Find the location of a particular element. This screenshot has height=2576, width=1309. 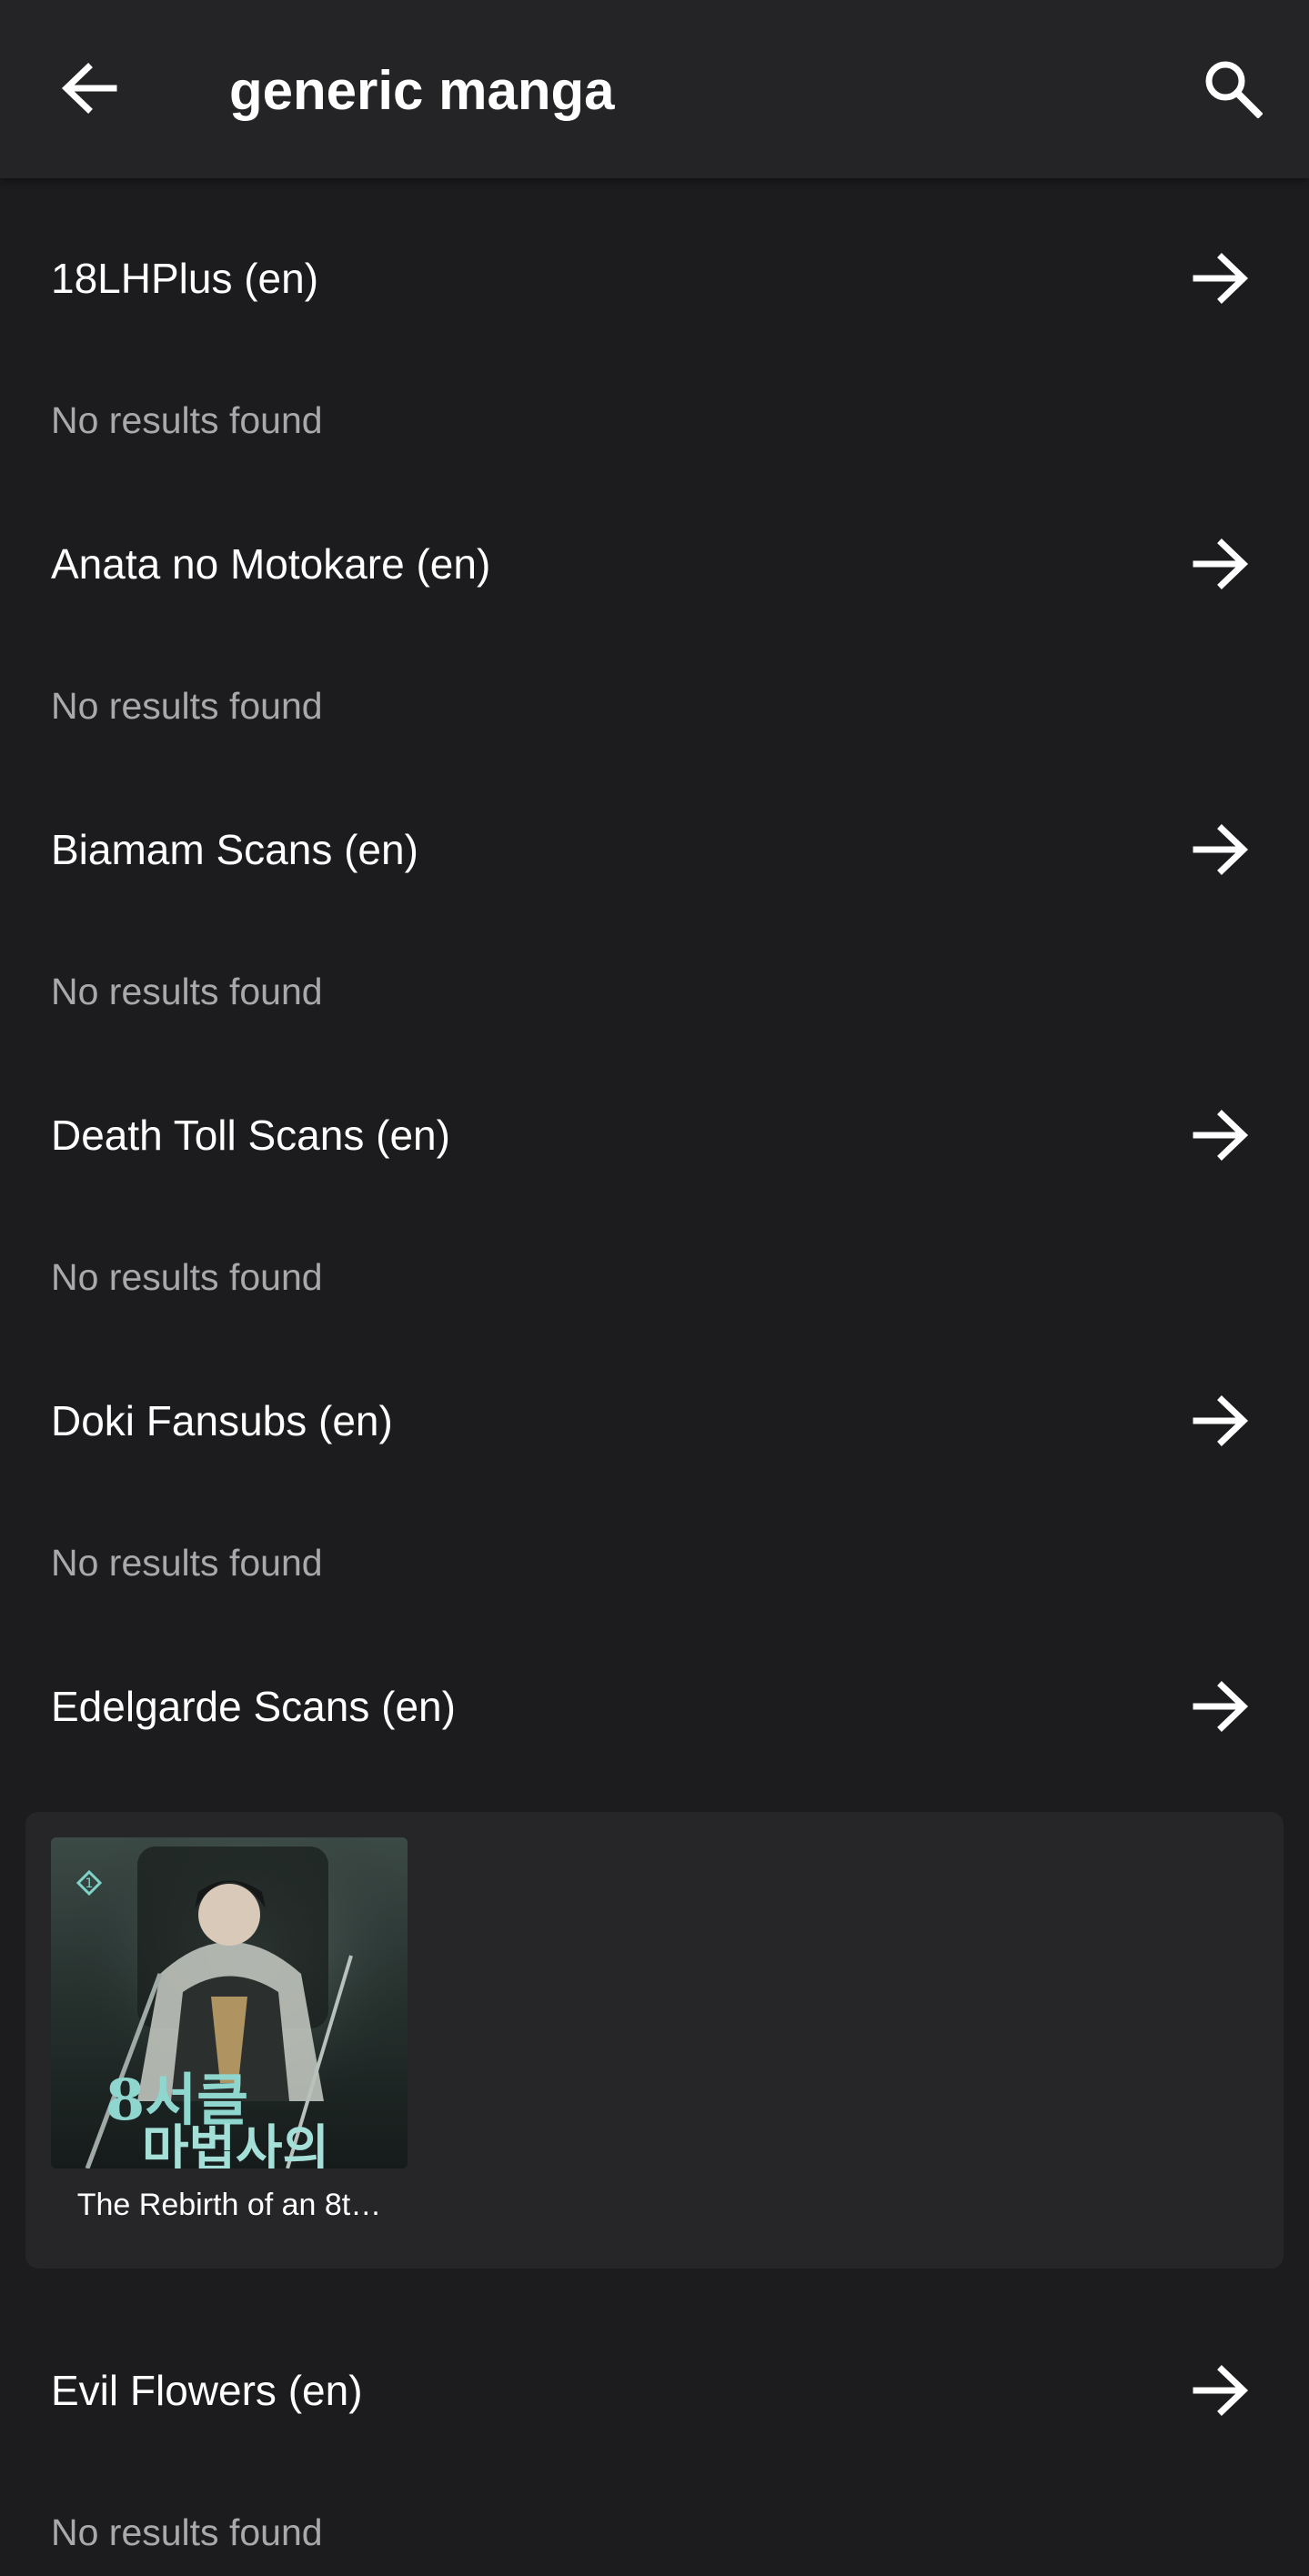

source-header: Death Toll Scans (en) is located at coordinates (654, 1138).